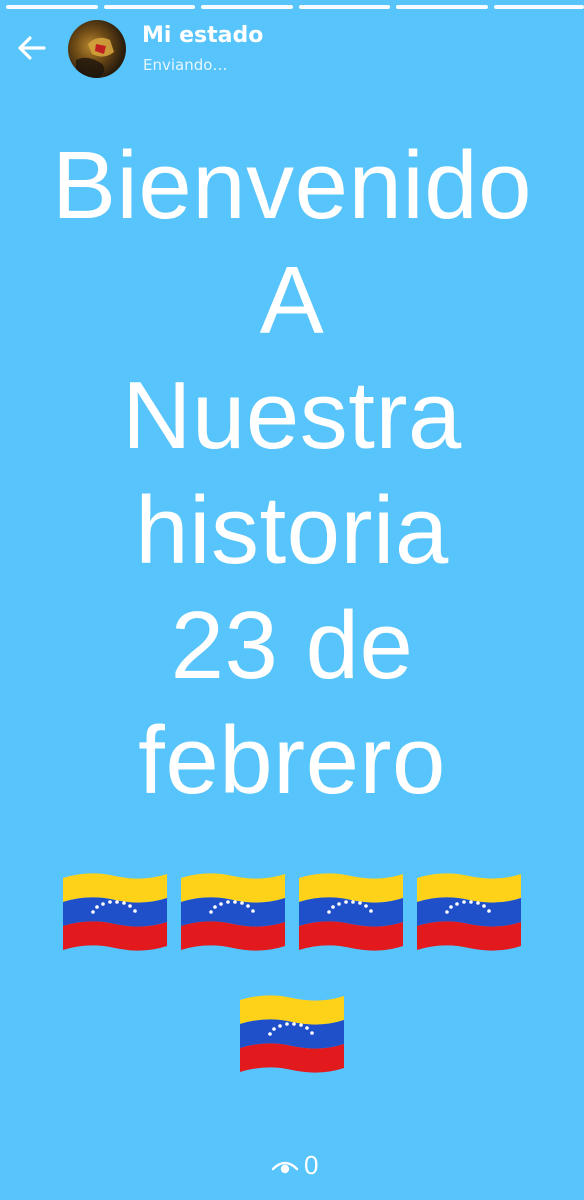 This screenshot has width=584, height=1200. What do you see at coordinates (292, 185) in the screenshot?
I see `status-text-line: Bienvenido` at bounding box center [292, 185].